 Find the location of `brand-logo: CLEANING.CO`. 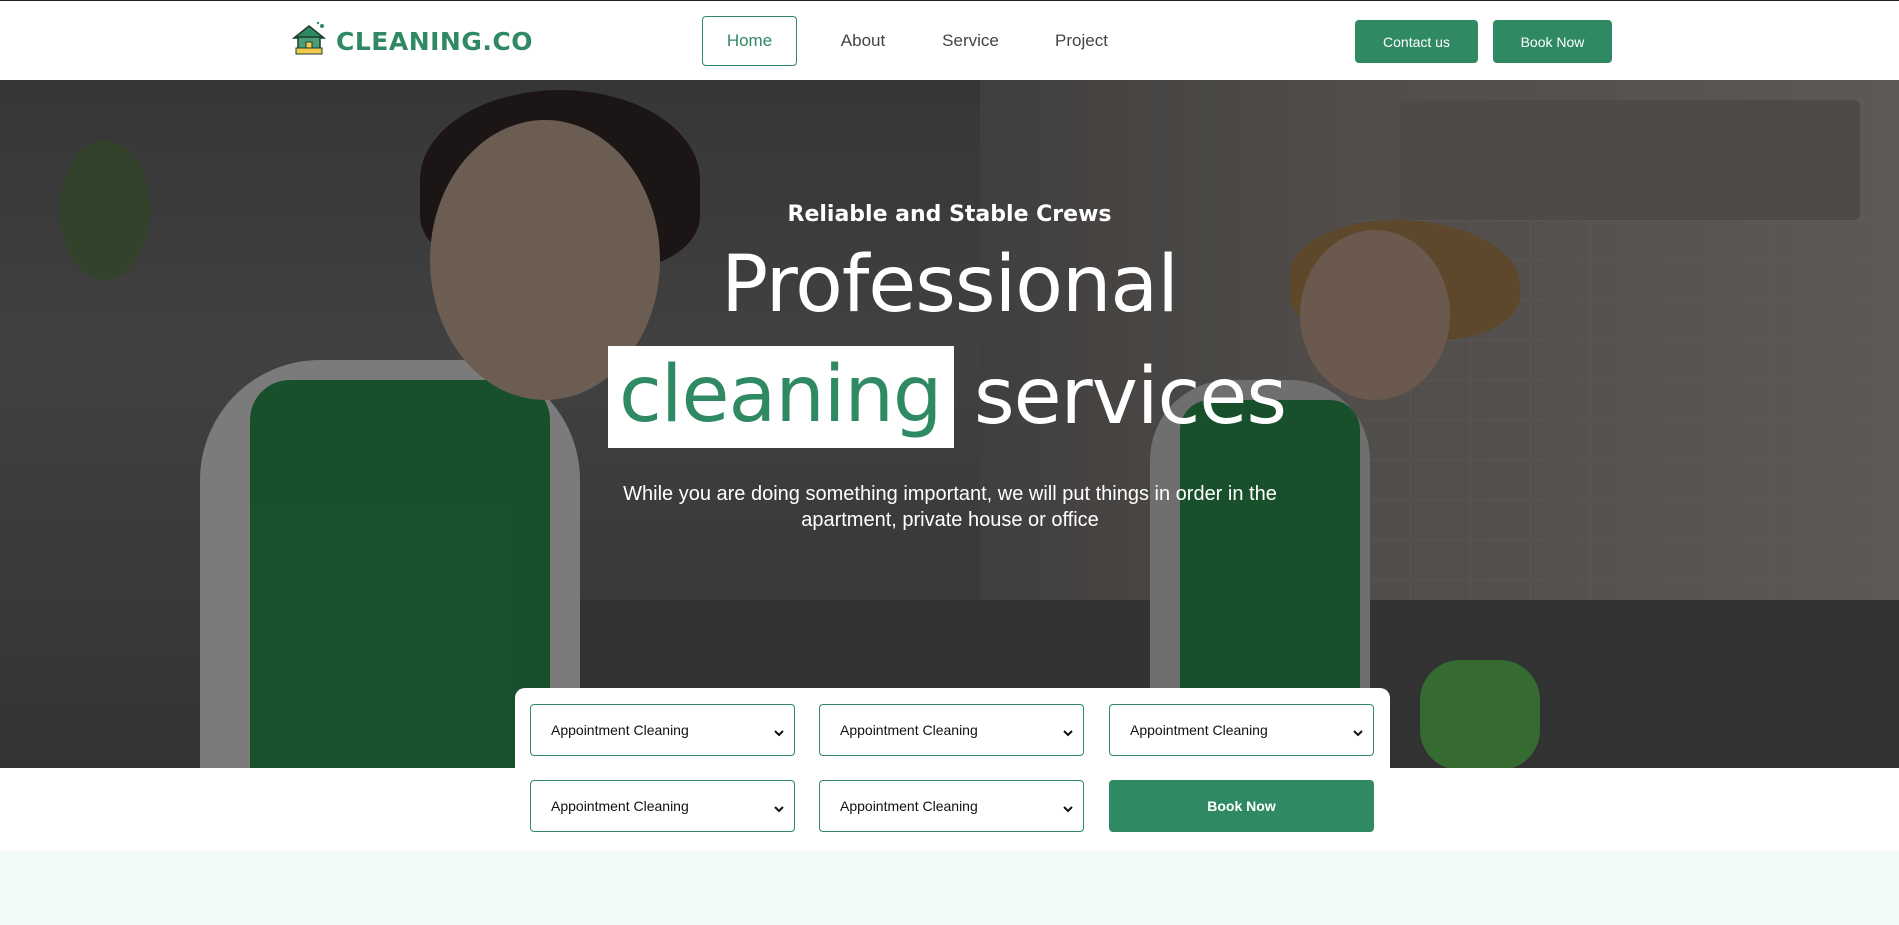

brand-logo: CLEANING.CO is located at coordinates (411, 41).